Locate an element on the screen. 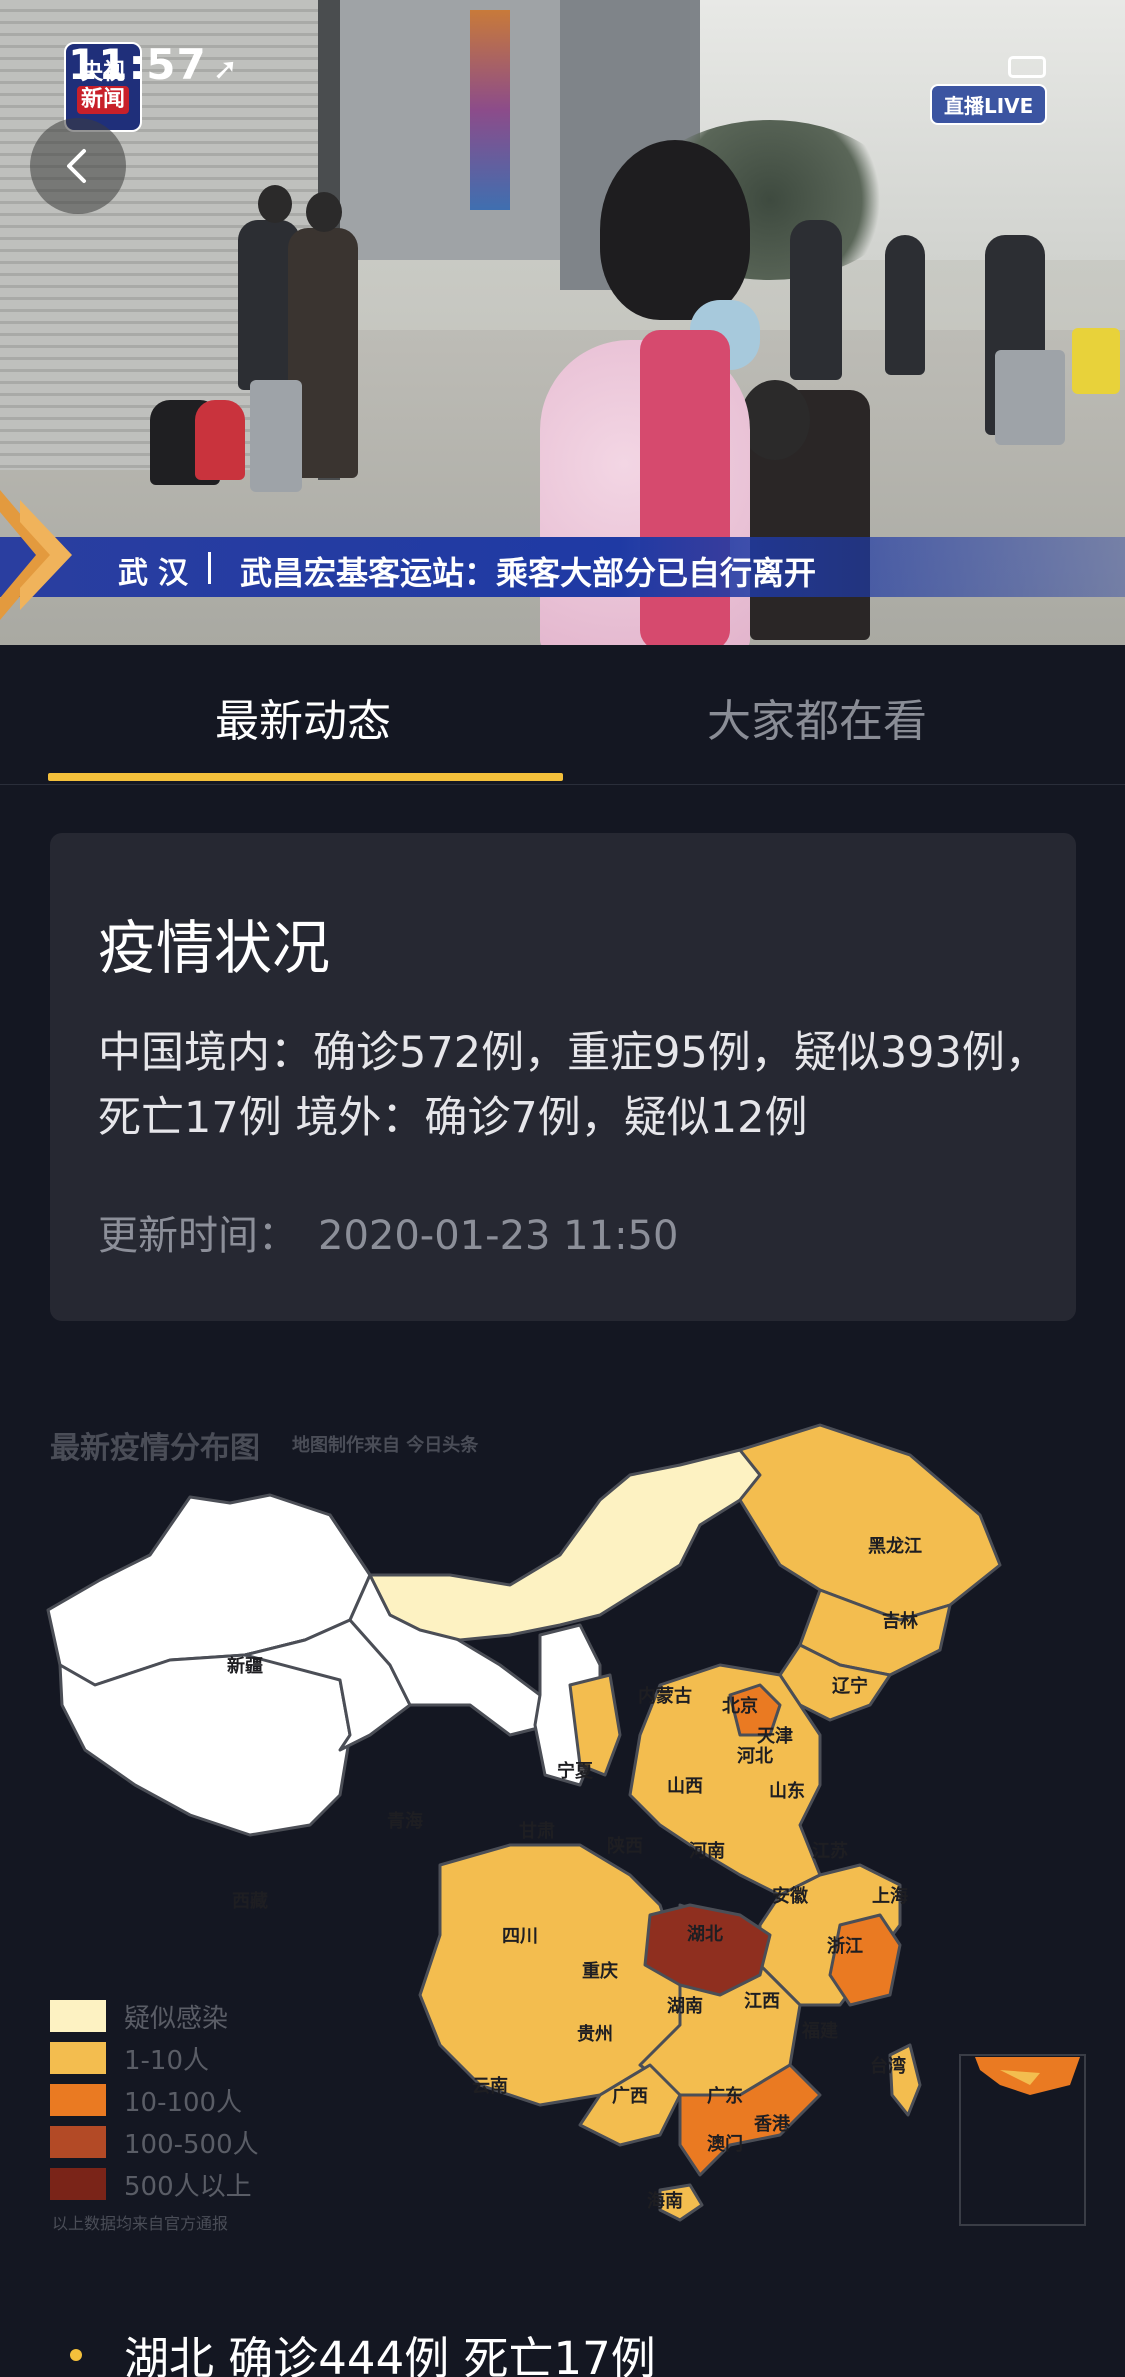  map-province-label: 海南 is located at coordinates (665, 2201).